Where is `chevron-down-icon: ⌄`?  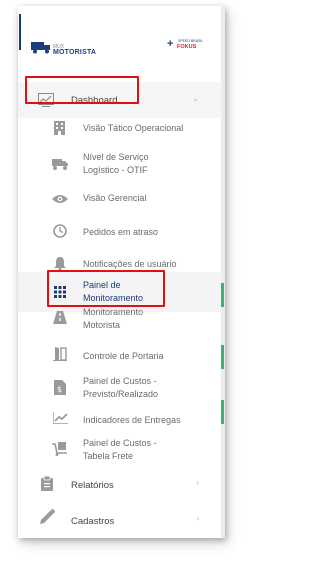 chevron-down-icon: ⌄ is located at coordinates (195, 98).